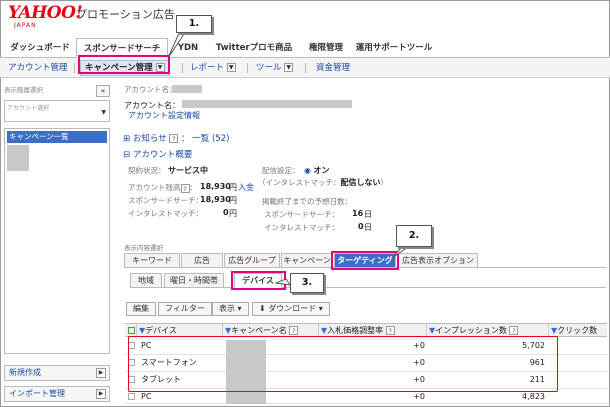 The height and width of the screenshot is (407, 610). Describe the element at coordinates (414, 236) in the screenshot. I see `callout-2: 2.` at that location.